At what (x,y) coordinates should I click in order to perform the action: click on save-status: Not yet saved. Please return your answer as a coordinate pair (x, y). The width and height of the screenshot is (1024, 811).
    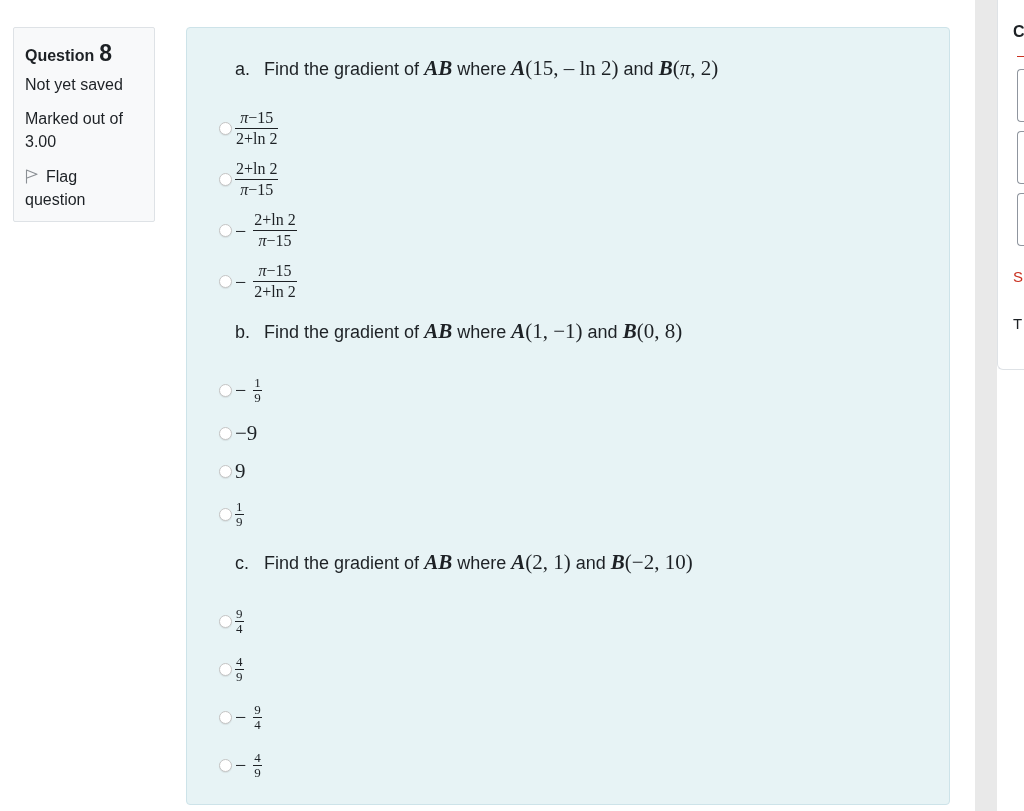
    Looking at the image, I should click on (74, 85).